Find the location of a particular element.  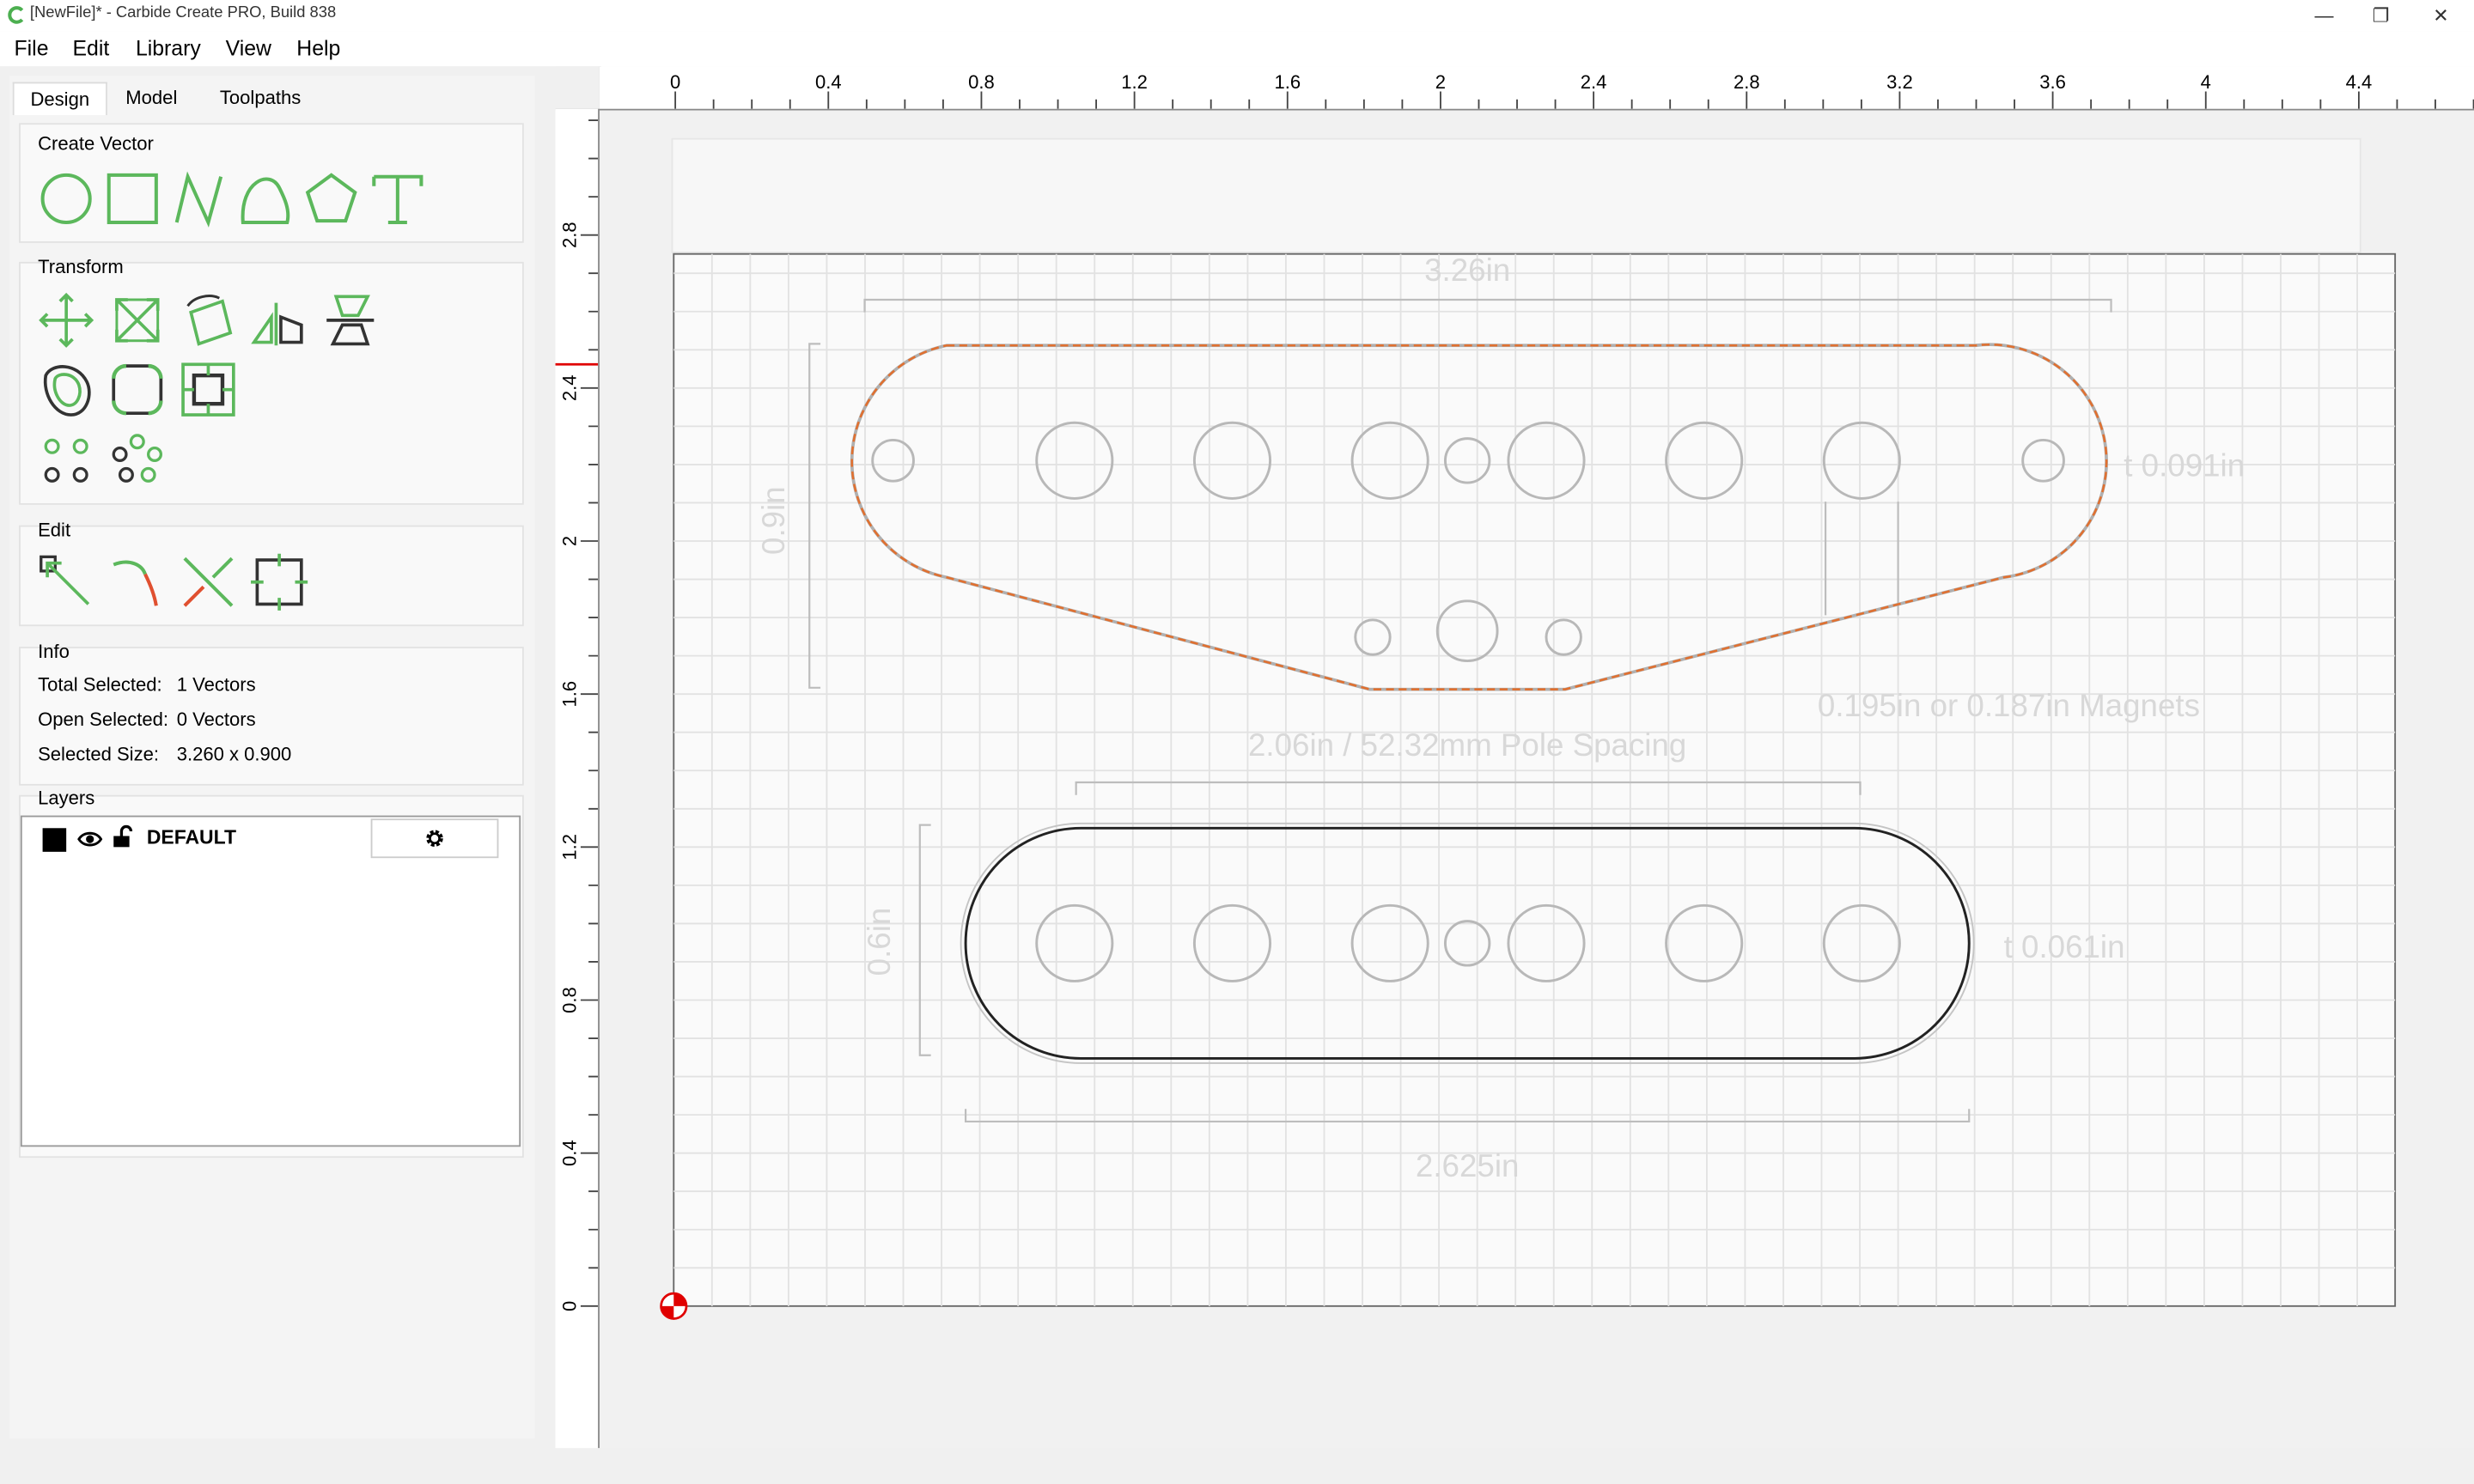

transform-title: Transform is located at coordinates (81, 267).